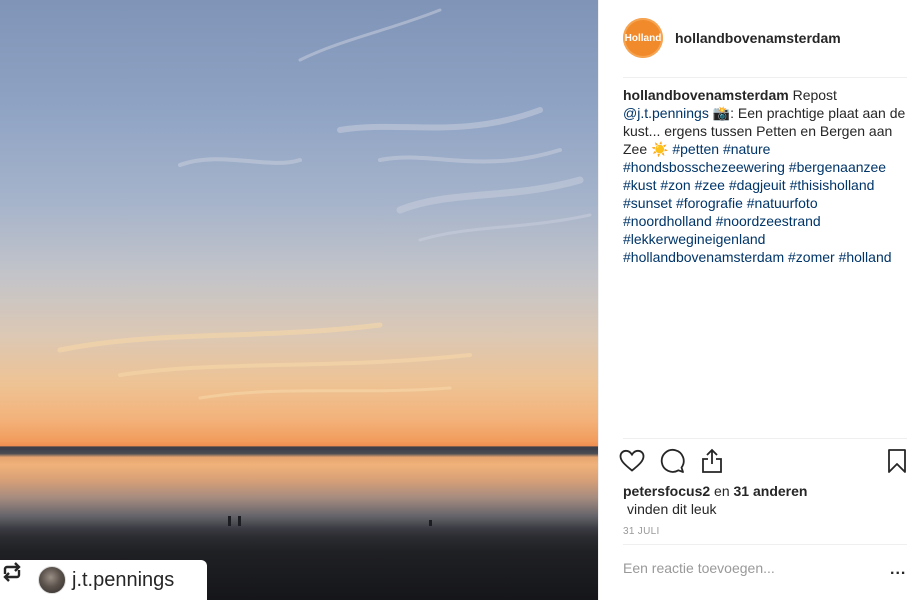 The width and height of the screenshot is (917, 600). I want to click on share-icon, so click(712, 461).